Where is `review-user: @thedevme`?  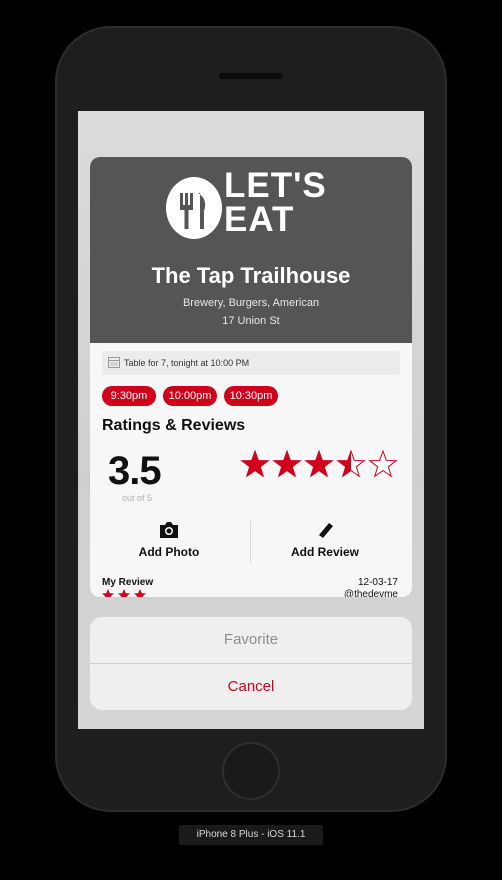 review-user: @thedevme is located at coordinates (370, 593).